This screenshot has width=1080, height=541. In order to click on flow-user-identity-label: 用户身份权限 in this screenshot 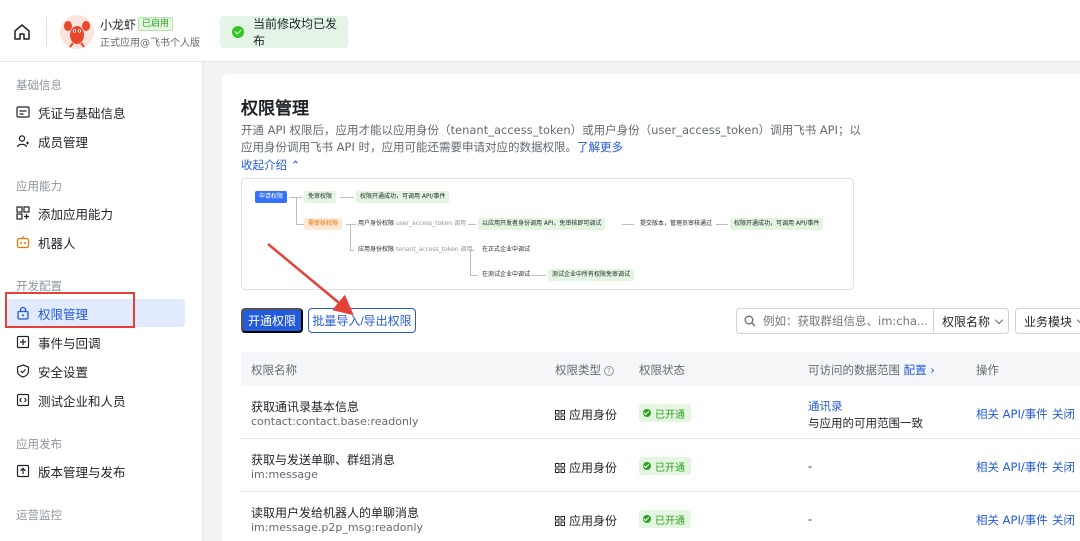, I will do `click(376, 223)`.